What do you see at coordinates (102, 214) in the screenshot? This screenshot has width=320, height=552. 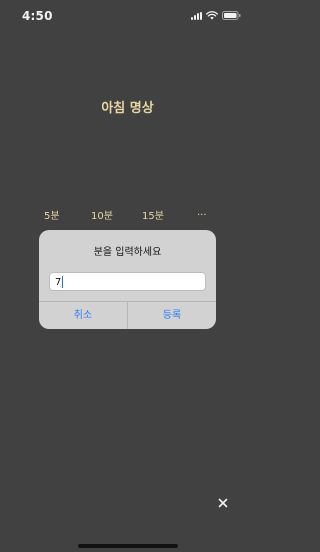 I see `time-option-10: 10분` at bounding box center [102, 214].